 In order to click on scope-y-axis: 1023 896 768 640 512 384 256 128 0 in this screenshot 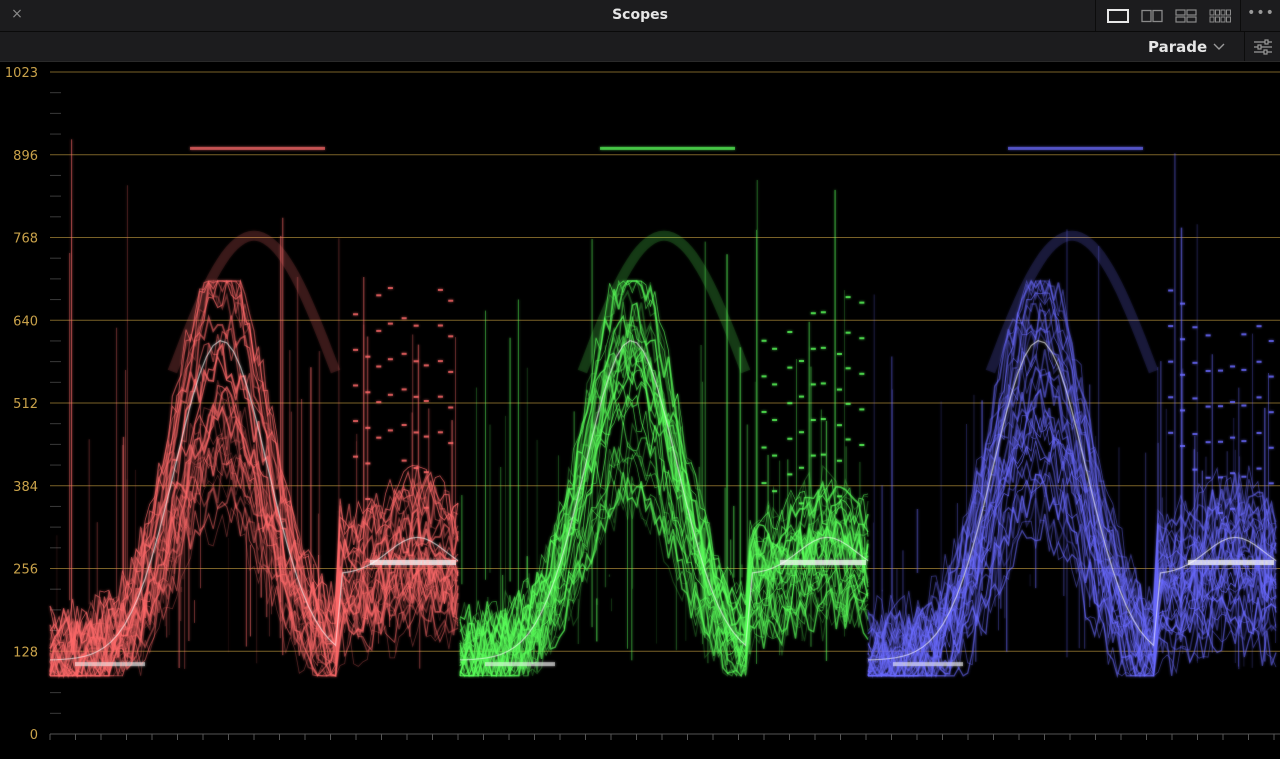, I will do `click(21, 404)`.